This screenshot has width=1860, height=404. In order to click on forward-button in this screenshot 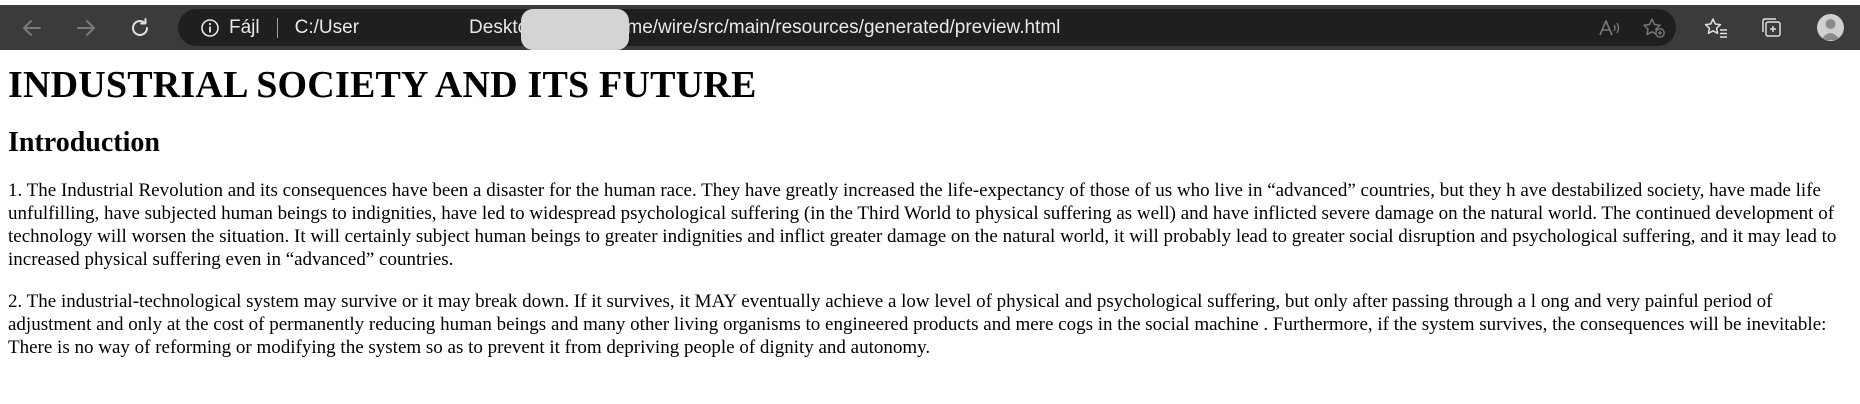, I will do `click(86, 27)`.